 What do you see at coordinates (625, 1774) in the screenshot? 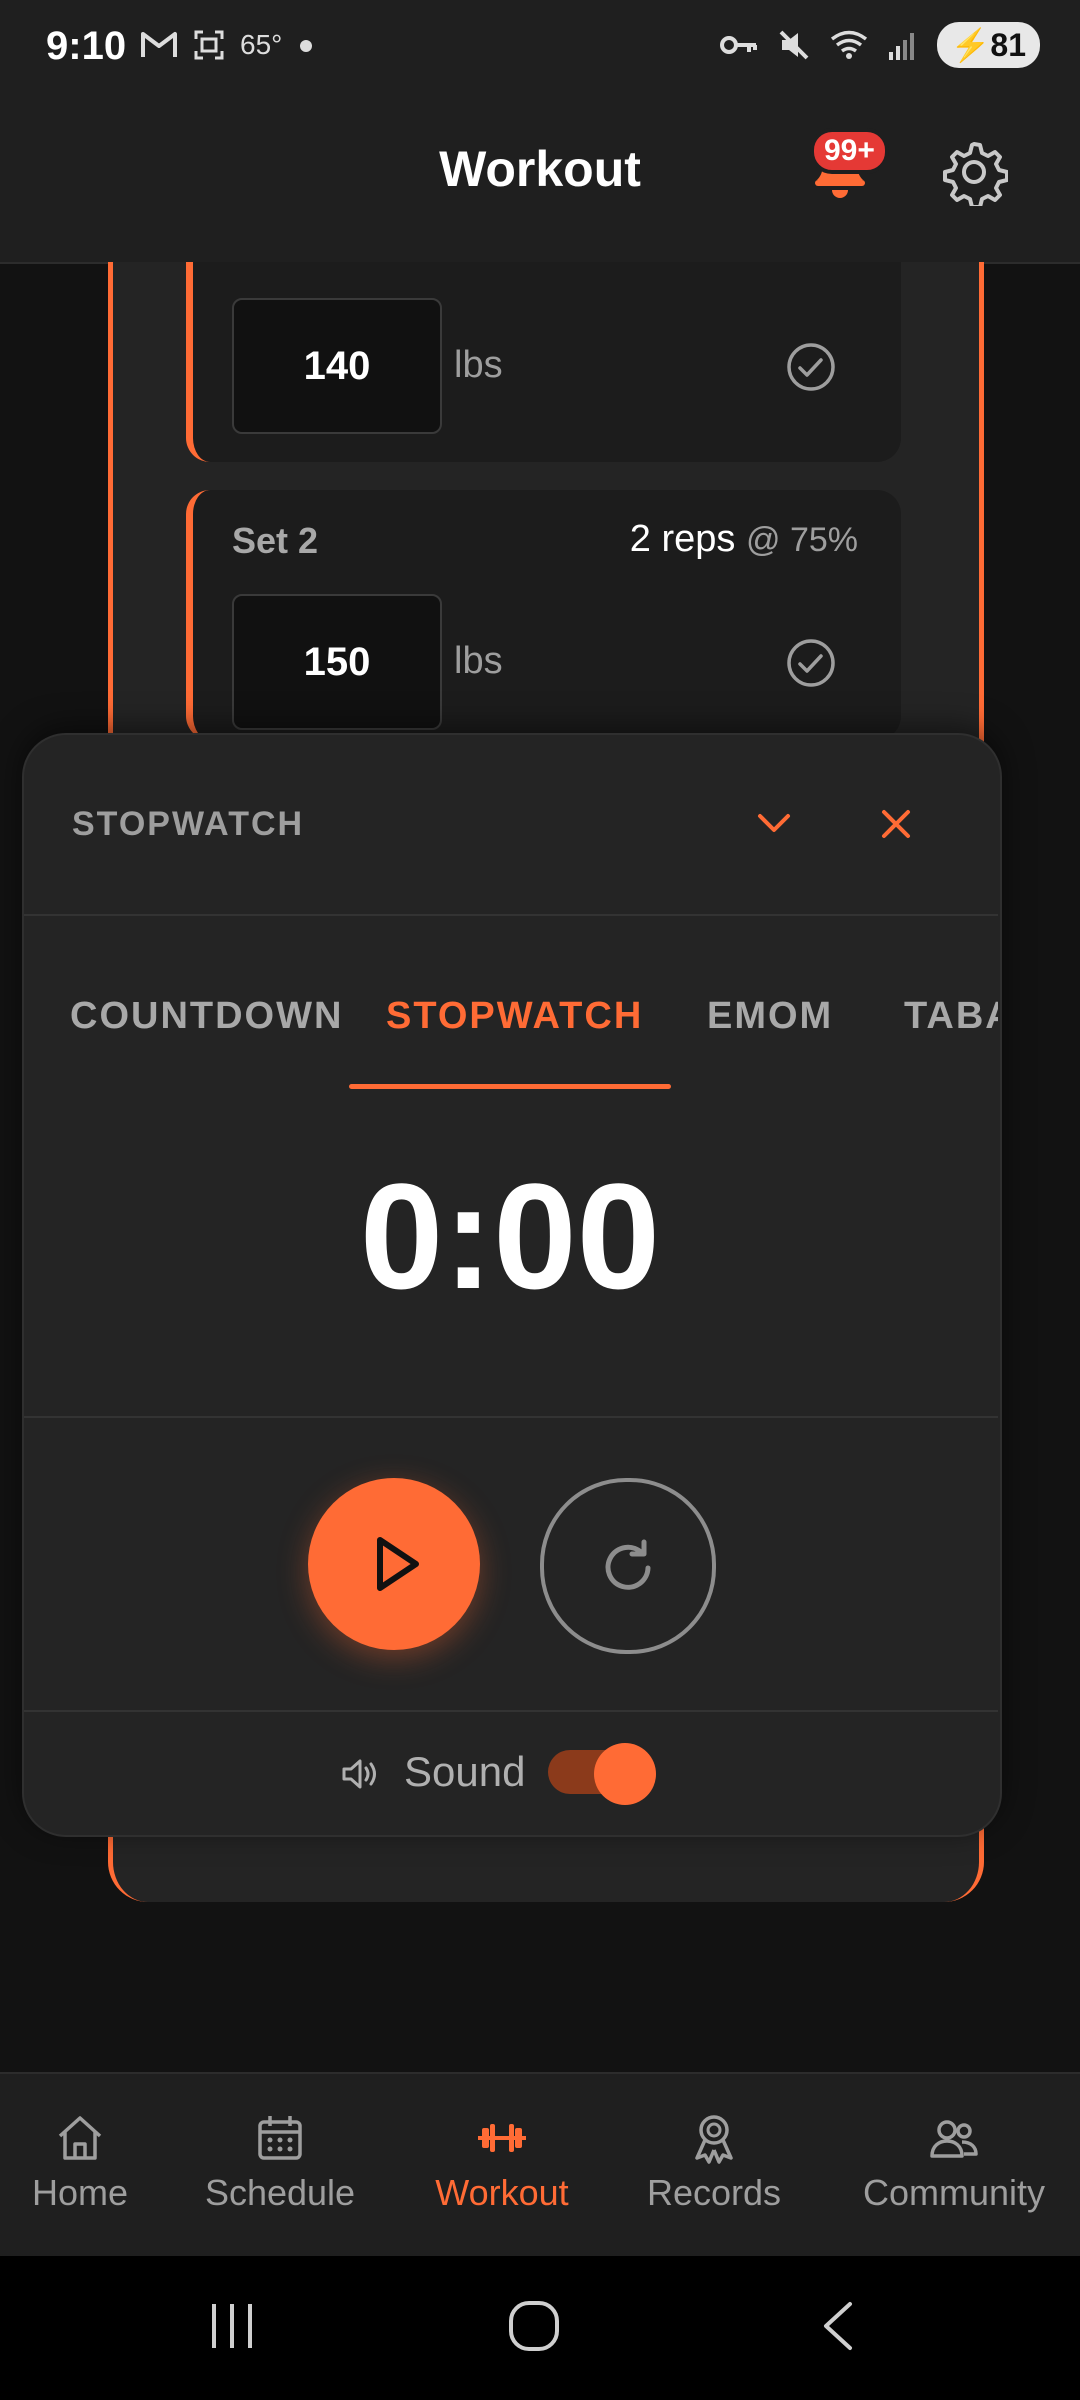
I see `sound-toggle-knob` at bounding box center [625, 1774].